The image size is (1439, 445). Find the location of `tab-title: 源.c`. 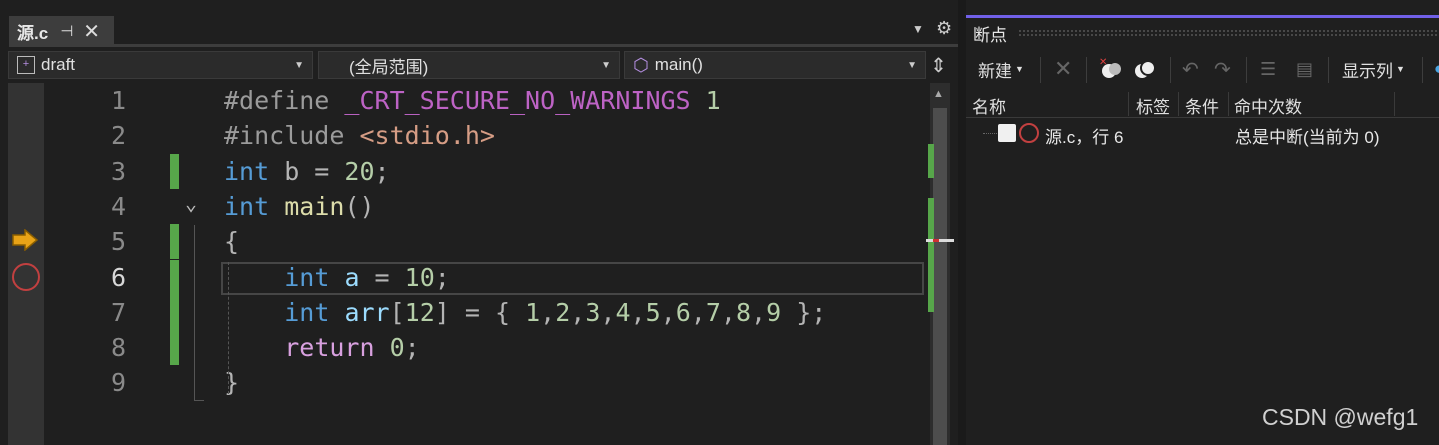

tab-title: 源.c is located at coordinates (33, 33).